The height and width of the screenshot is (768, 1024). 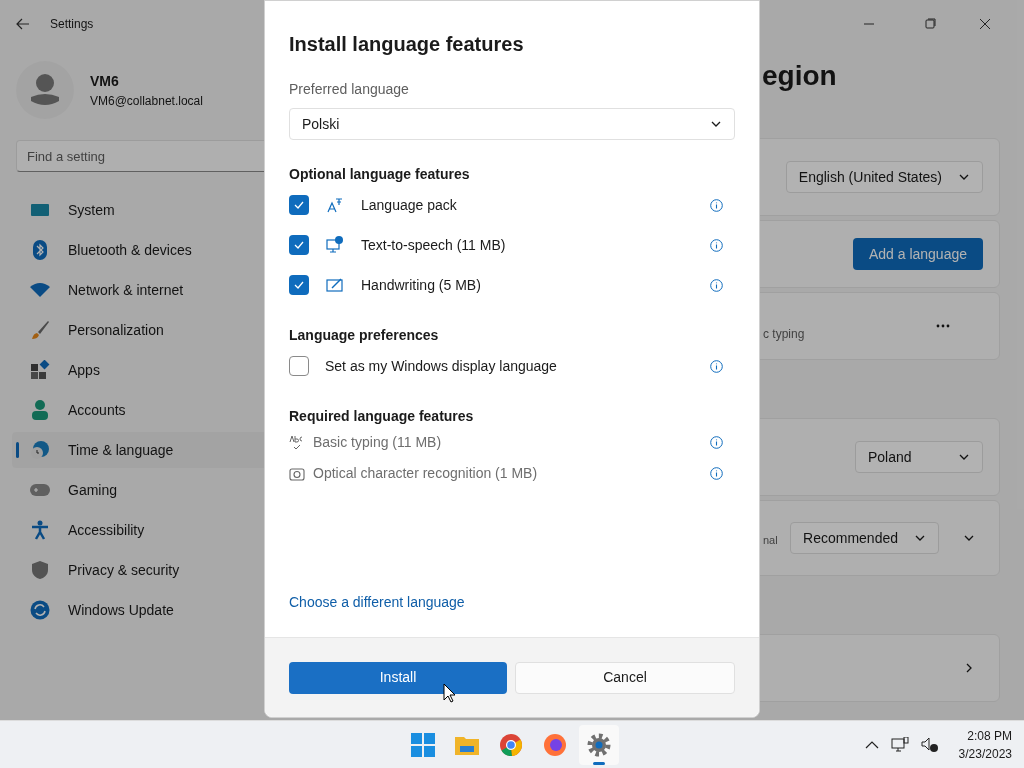 What do you see at coordinates (40, 210) in the screenshot?
I see `monitor-icon` at bounding box center [40, 210].